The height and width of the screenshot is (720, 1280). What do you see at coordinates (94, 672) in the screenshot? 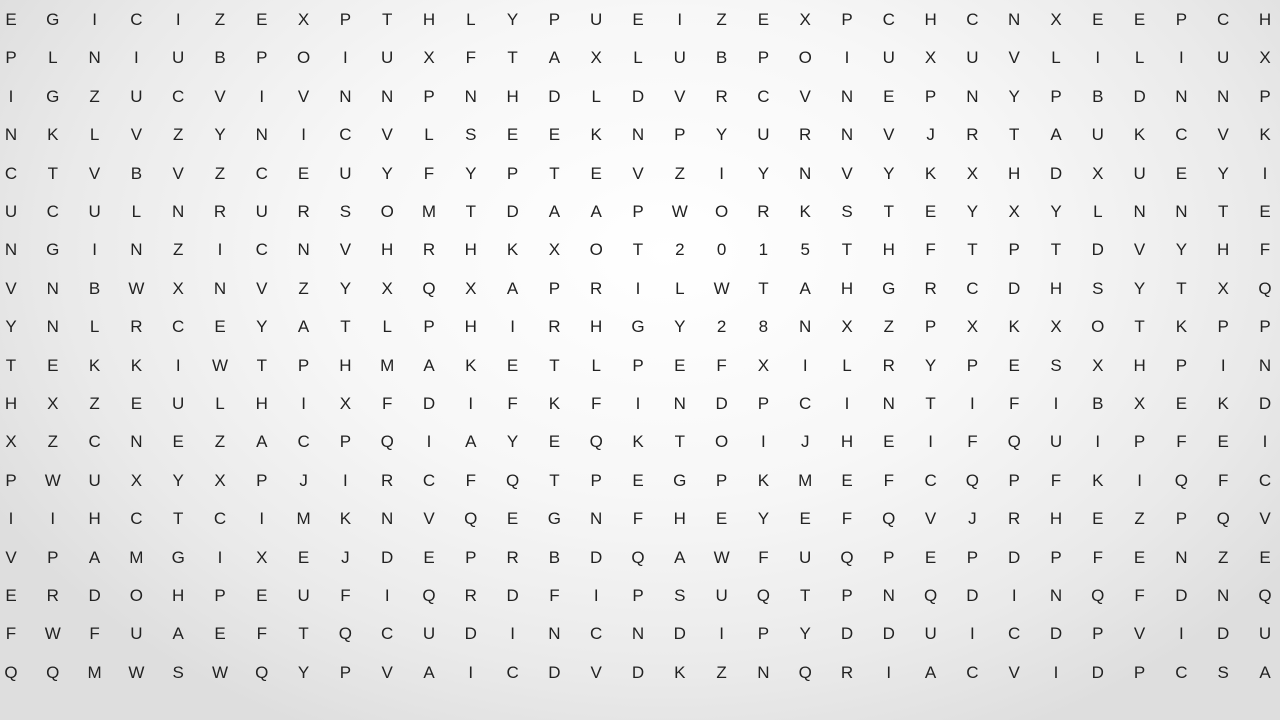
I see `grid-letter: M` at bounding box center [94, 672].